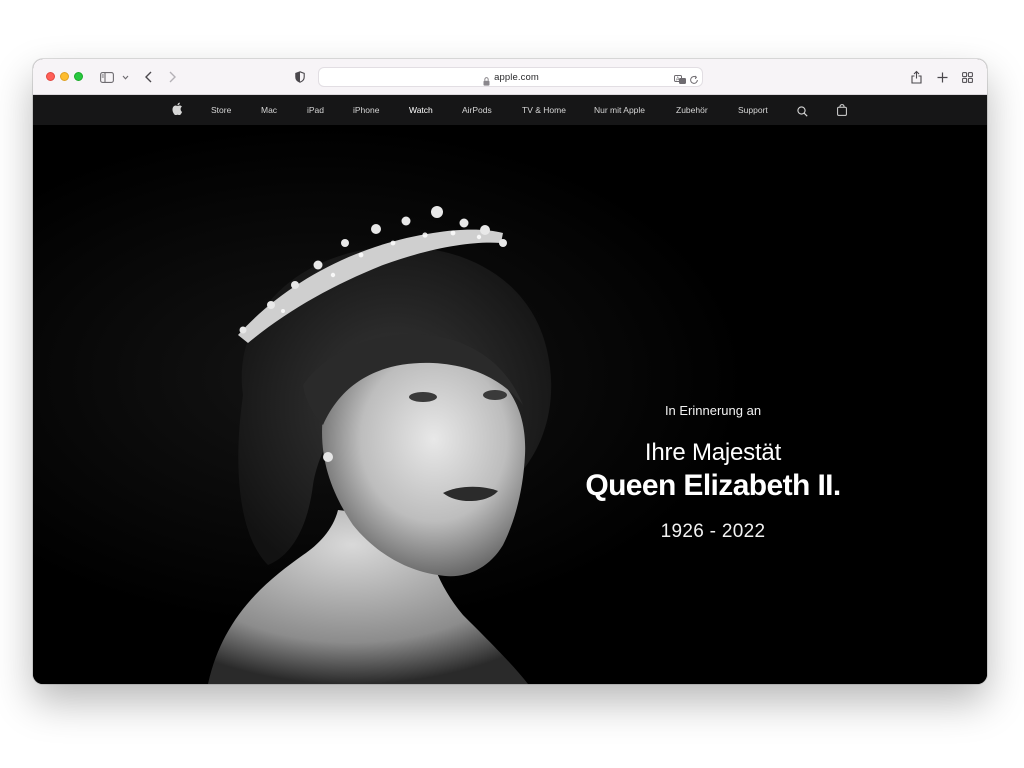 The height and width of the screenshot is (768, 1024). I want to click on privacy-shield-icon, so click(300, 77).